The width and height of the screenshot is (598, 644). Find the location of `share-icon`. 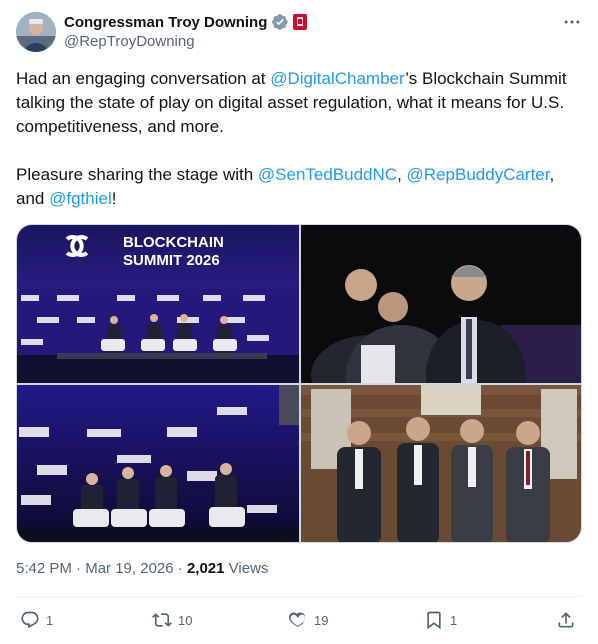

share-icon is located at coordinates (566, 620).